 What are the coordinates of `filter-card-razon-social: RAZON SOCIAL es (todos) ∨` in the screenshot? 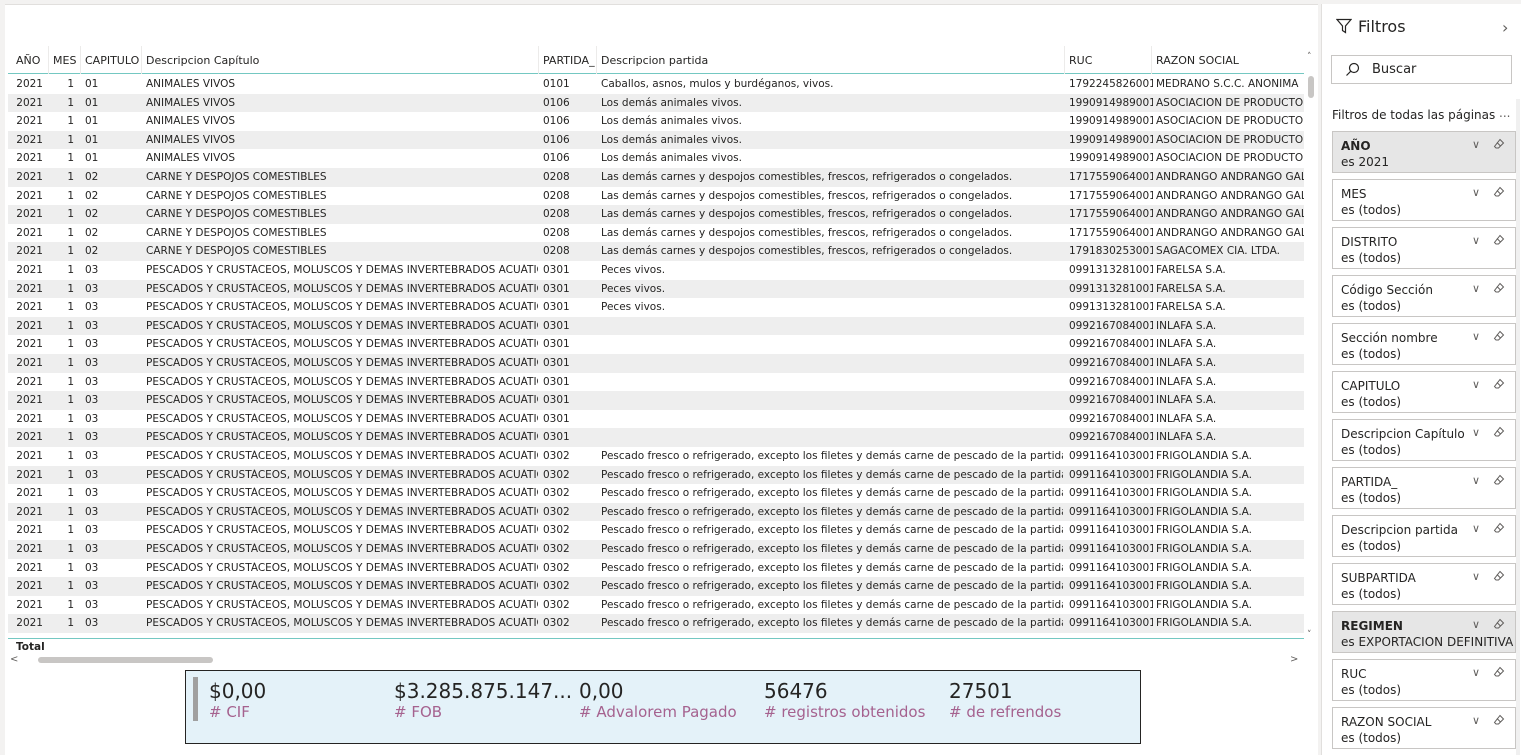 It's located at (1424, 728).